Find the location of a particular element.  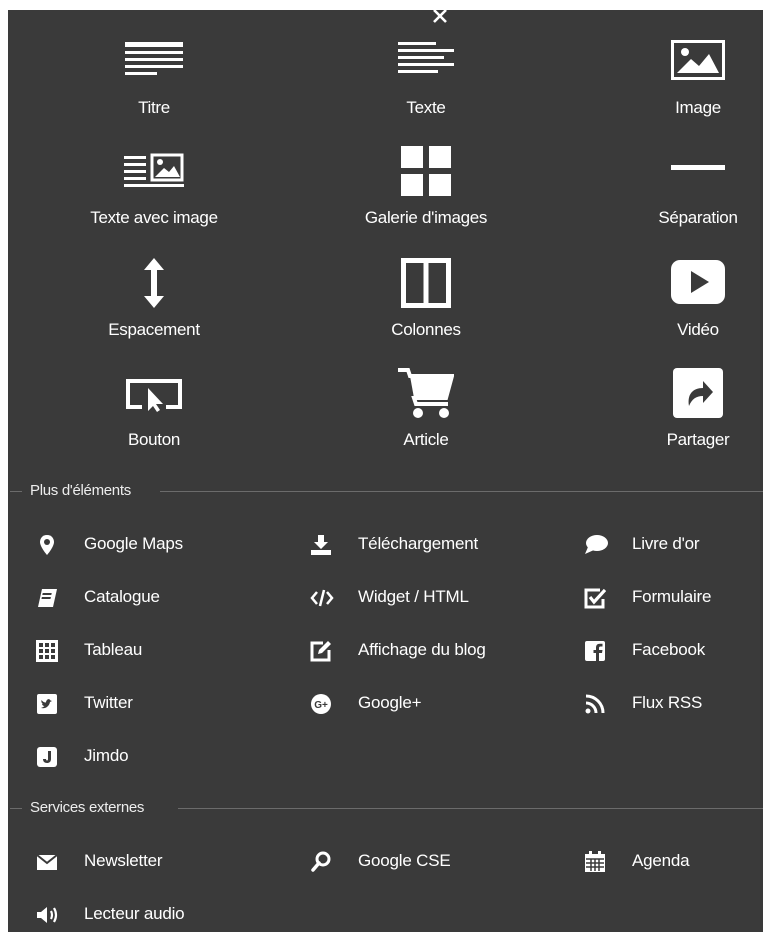

jimdo-icon is located at coordinates (47, 757).